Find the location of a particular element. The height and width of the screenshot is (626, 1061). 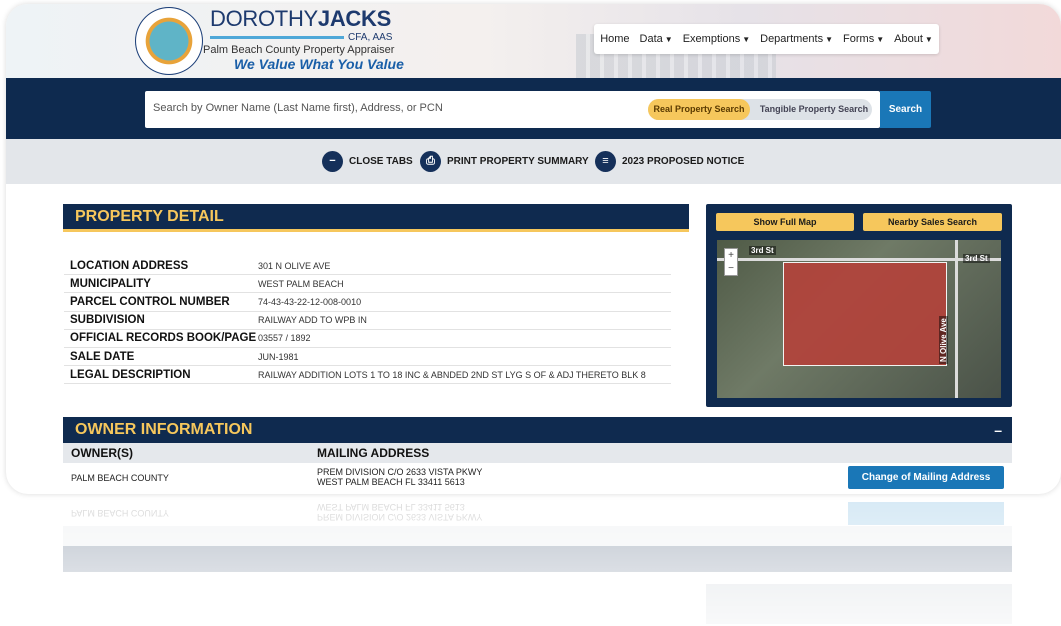

detail-value: JUN-1981 is located at coordinates (278, 356).